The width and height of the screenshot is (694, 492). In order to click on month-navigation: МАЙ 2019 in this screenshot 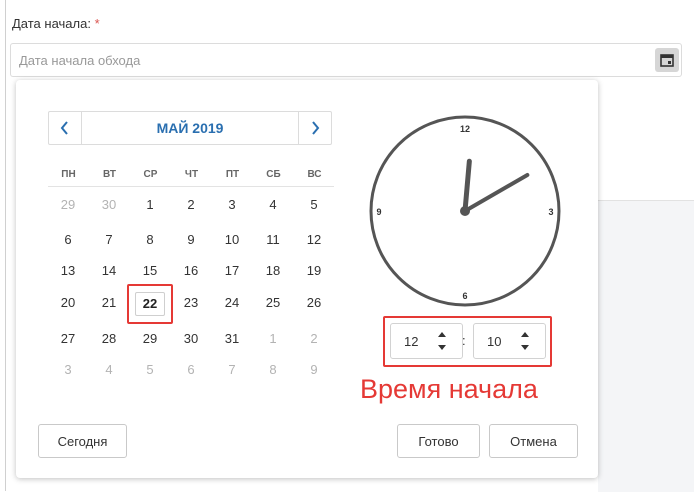, I will do `click(190, 128)`.